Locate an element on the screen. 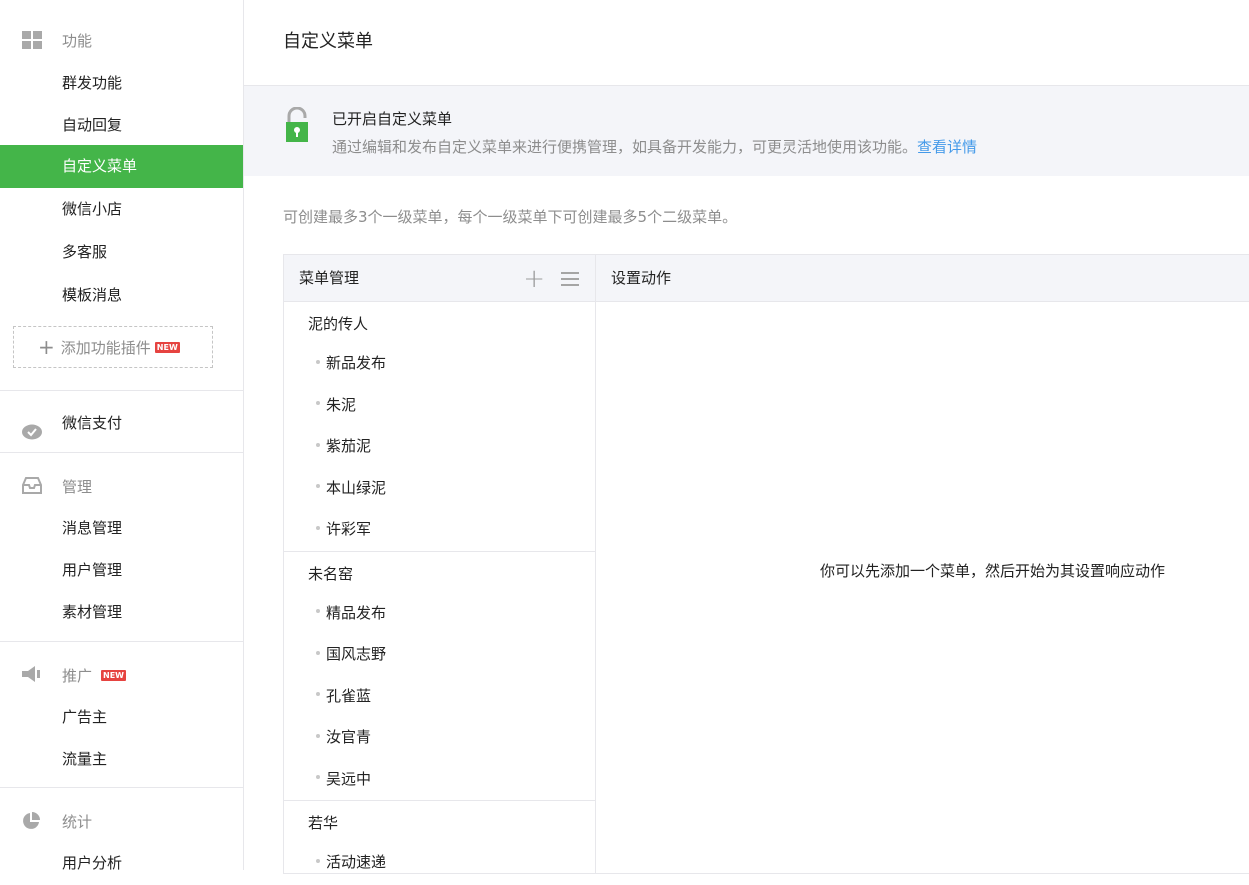 Image resolution: width=1249 pixels, height=885 pixels. sidebar-item-mass-send: 群发功能 is located at coordinates (121, 83).